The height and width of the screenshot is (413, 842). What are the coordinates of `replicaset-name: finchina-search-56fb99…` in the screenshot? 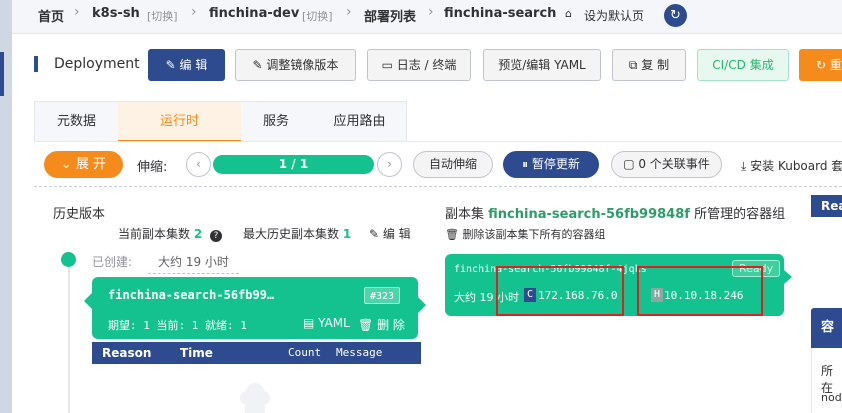 It's located at (191, 295).